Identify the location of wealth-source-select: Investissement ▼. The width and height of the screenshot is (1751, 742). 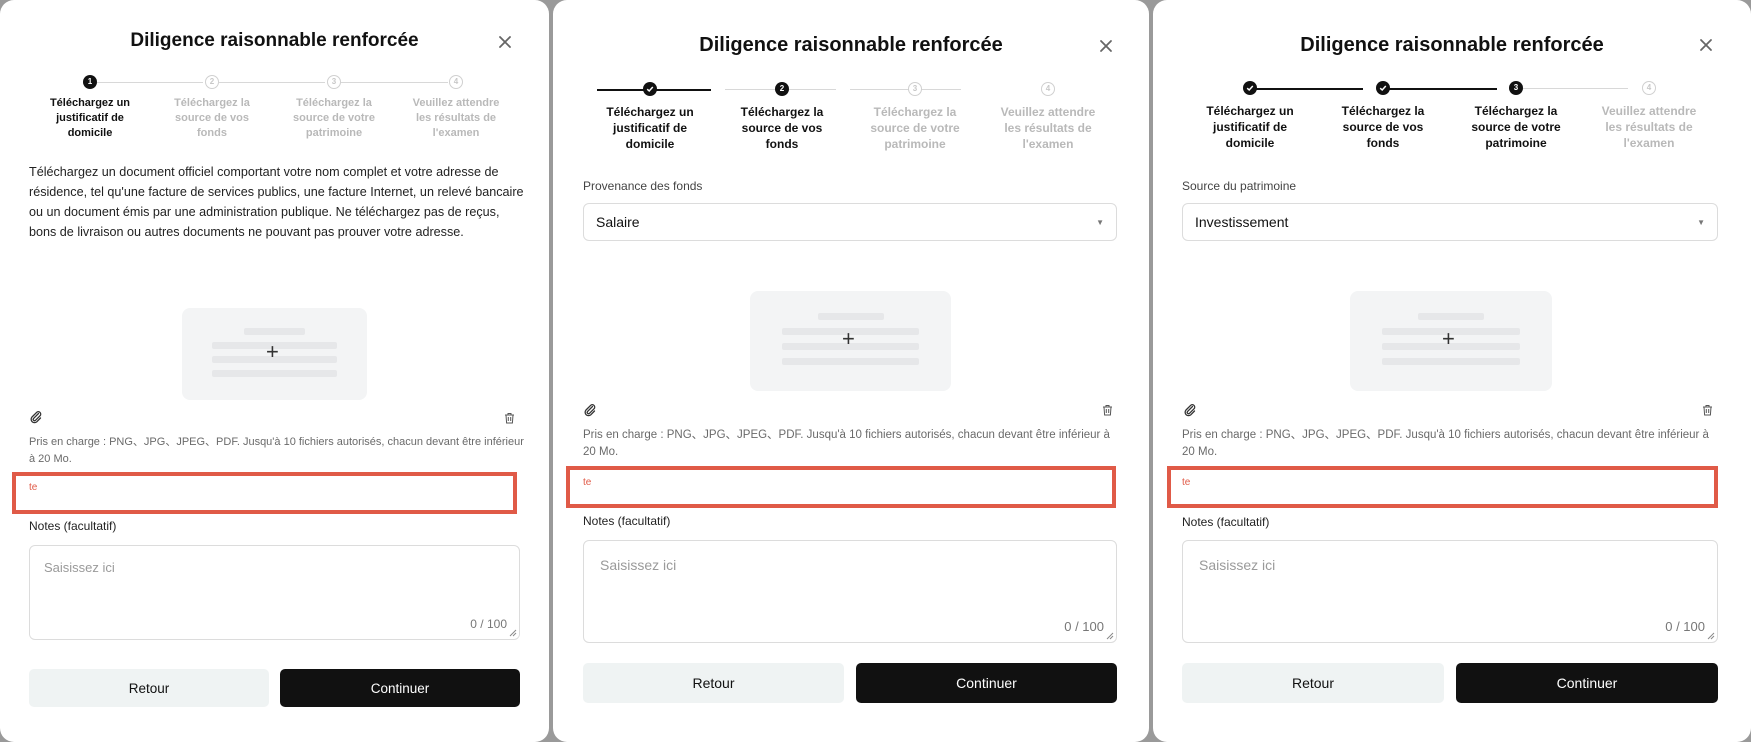
(1450, 222).